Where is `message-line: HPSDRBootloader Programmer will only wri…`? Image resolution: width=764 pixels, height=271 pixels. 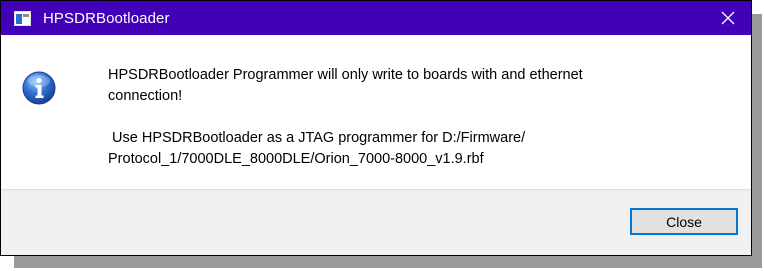 message-line: HPSDRBootloader Programmer will only wri… is located at coordinates (345, 75).